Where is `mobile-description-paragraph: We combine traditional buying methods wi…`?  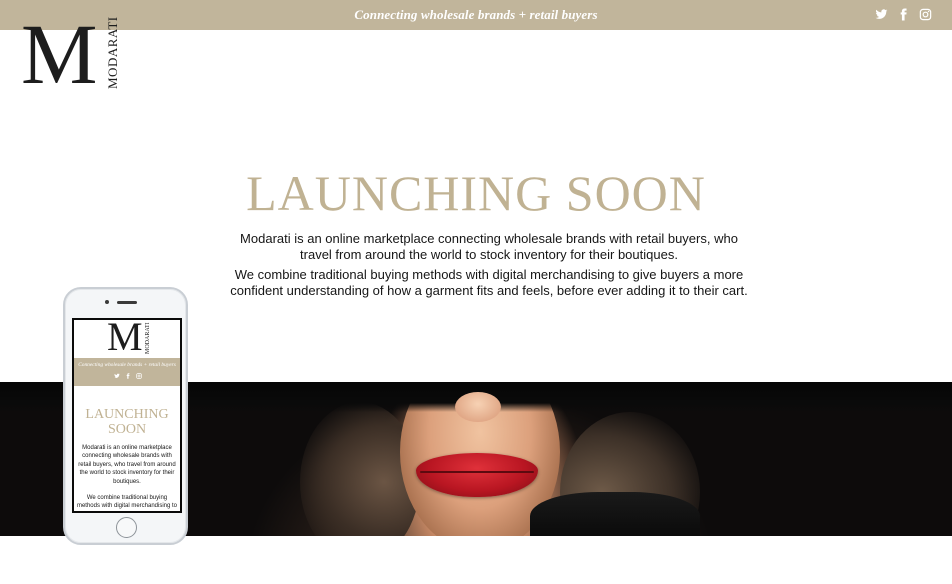
mobile-description-paragraph: We combine traditional buying methods wi… is located at coordinates (127, 502).